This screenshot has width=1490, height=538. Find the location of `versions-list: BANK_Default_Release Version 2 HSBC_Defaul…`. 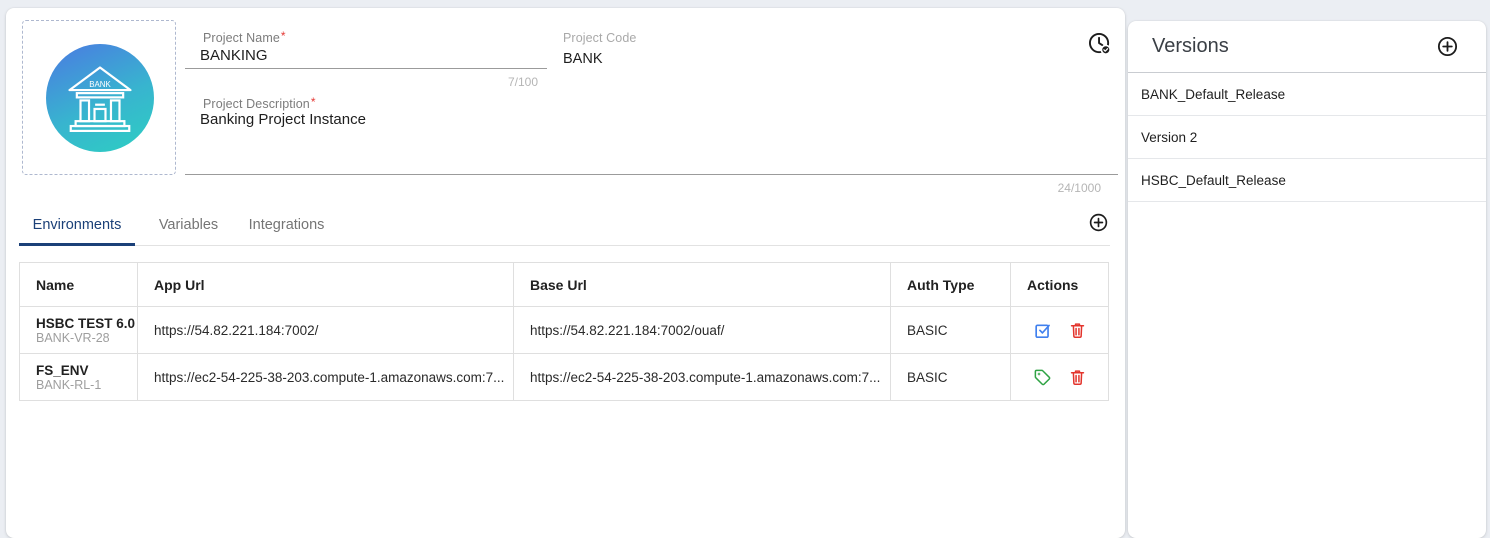

versions-list: BANK_Default_Release Version 2 HSBC_Defaul… is located at coordinates (1307, 137).